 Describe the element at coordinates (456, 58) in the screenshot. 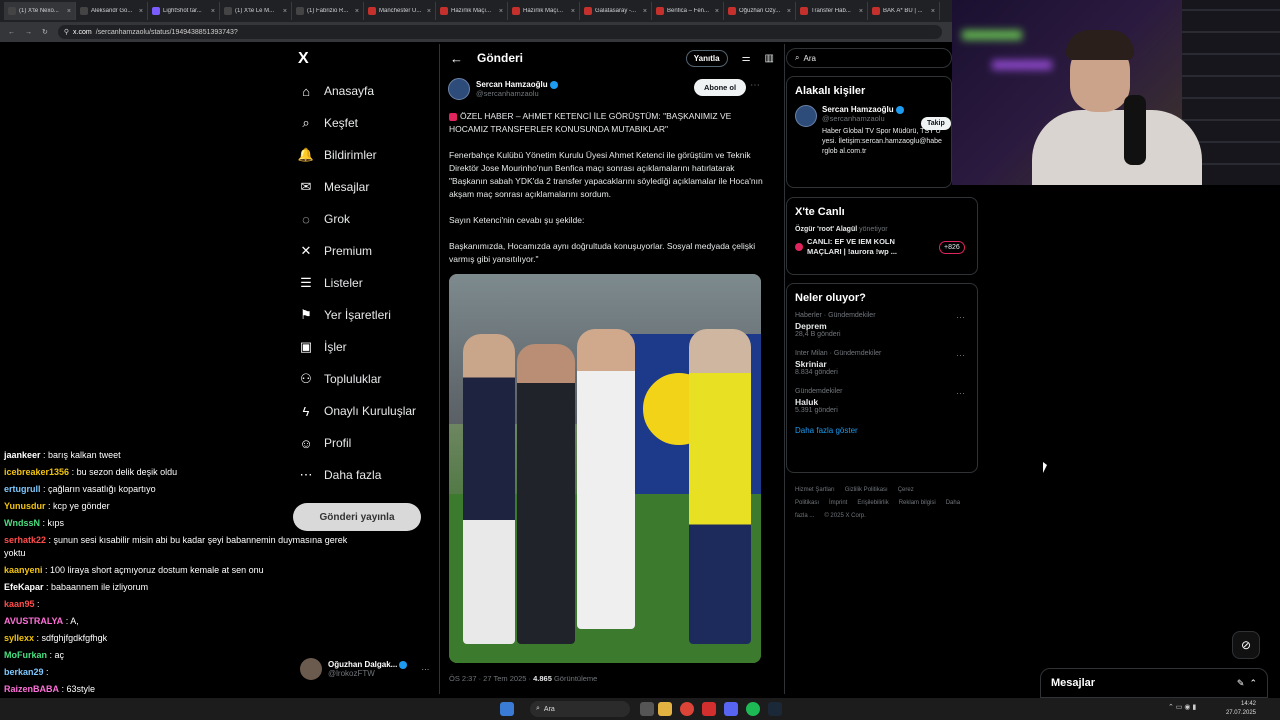

I see `back-arrow-icon: ←` at that location.